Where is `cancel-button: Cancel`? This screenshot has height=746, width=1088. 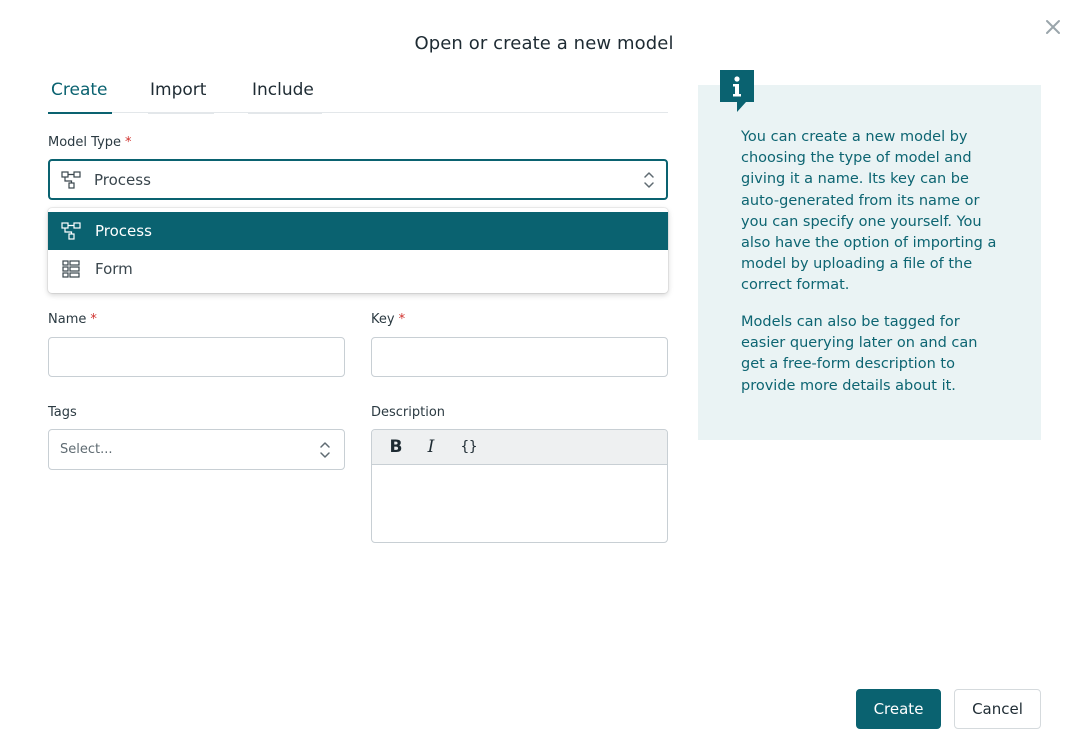 cancel-button: Cancel is located at coordinates (997, 709).